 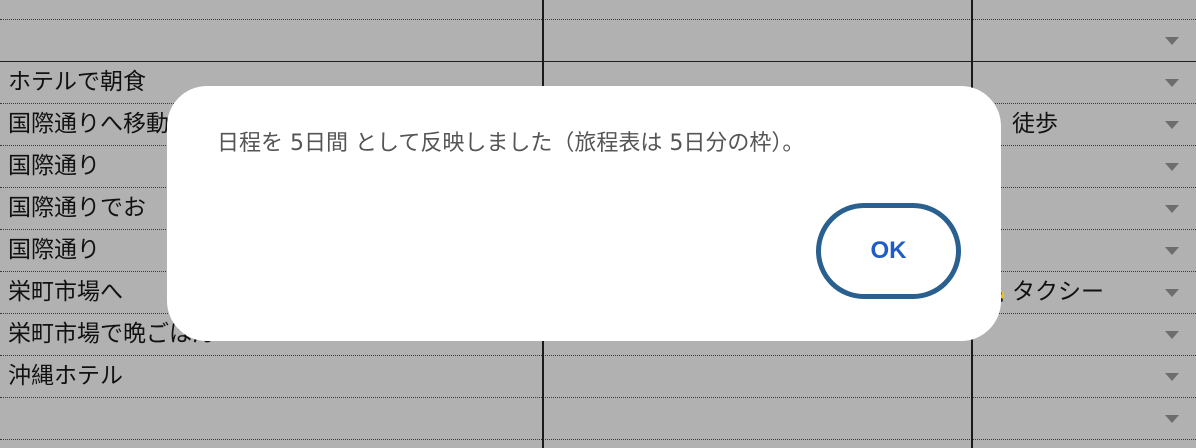 I want to click on cell-transport: 徒歩, so click(x=1082, y=124).